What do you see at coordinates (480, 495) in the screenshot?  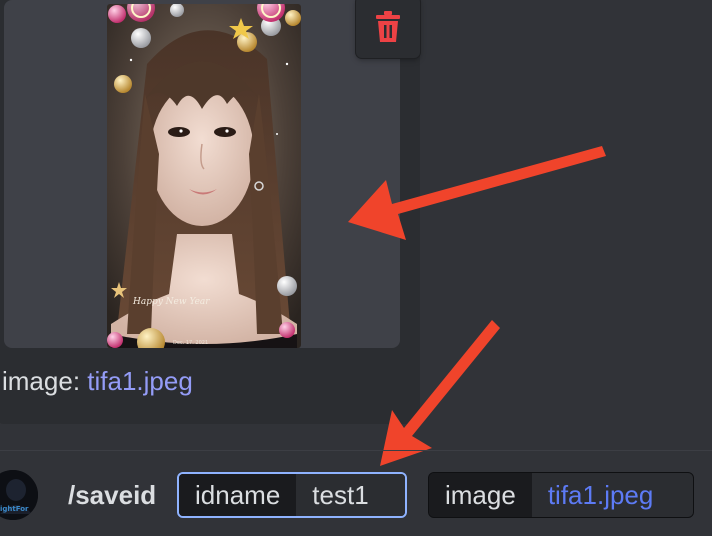 I see `option-name-image: image` at bounding box center [480, 495].